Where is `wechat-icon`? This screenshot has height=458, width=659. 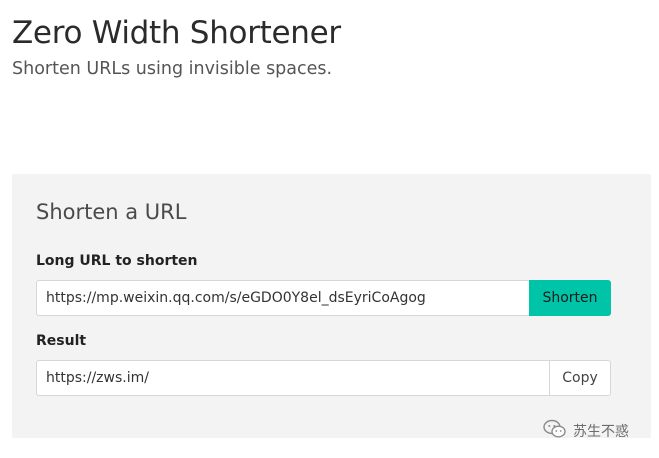 wechat-icon is located at coordinates (555, 431).